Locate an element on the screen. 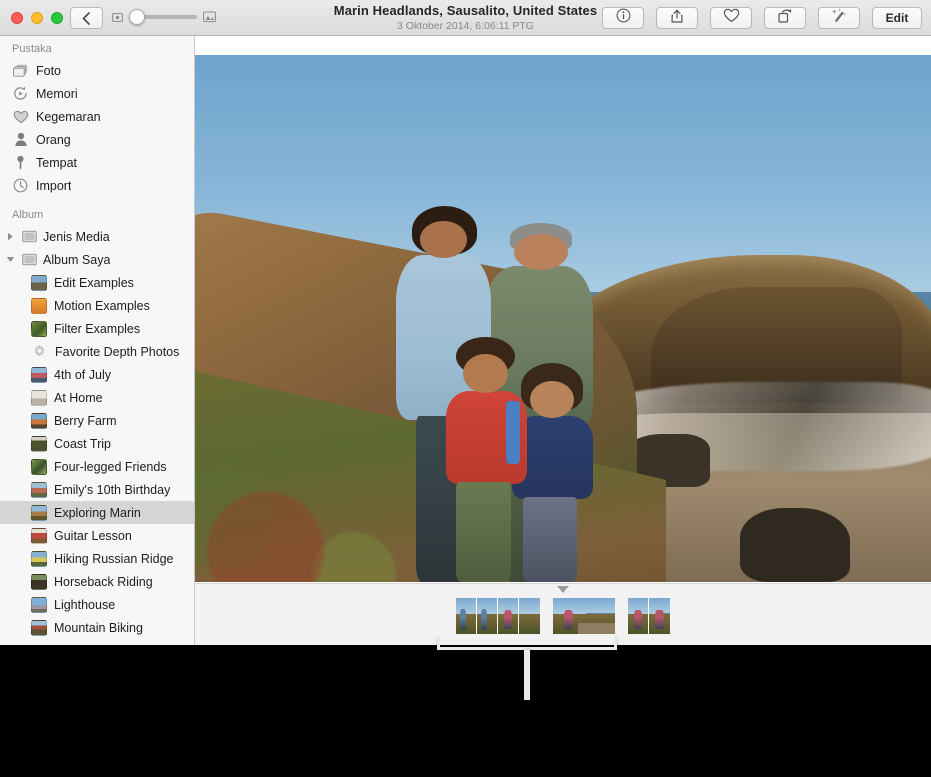 The width and height of the screenshot is (931, 777). sidebar-item-foto: Foto is located at coordinates (97, 70).